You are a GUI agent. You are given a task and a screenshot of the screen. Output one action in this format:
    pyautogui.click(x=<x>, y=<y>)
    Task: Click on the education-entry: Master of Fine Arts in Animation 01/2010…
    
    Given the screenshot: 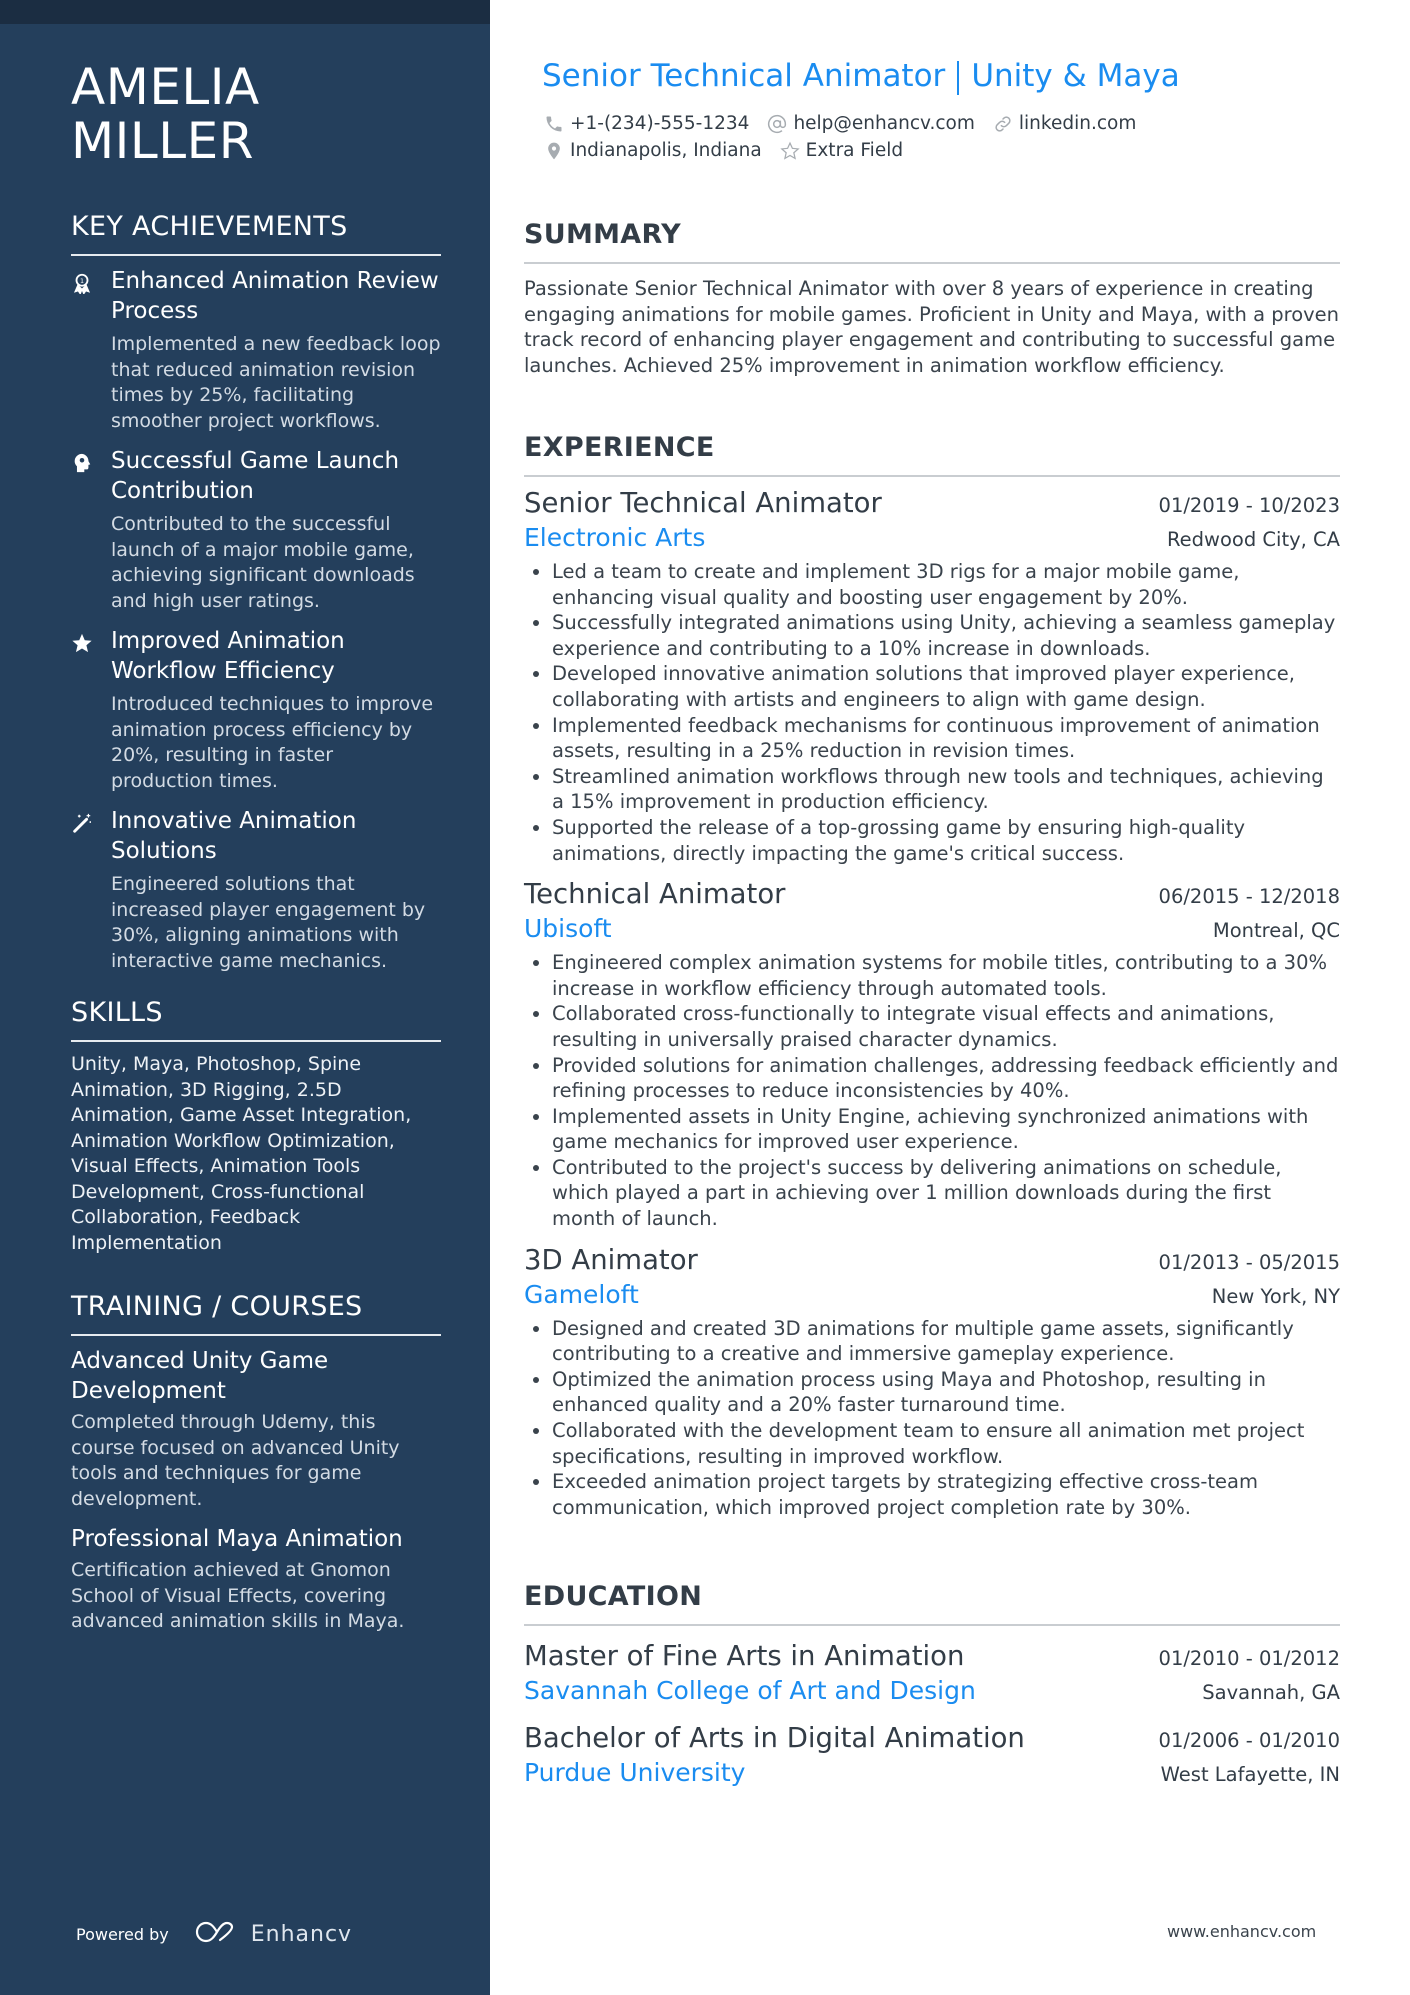 What is the action you would take?
    pyautogui.click(x=932, y=1673)
    